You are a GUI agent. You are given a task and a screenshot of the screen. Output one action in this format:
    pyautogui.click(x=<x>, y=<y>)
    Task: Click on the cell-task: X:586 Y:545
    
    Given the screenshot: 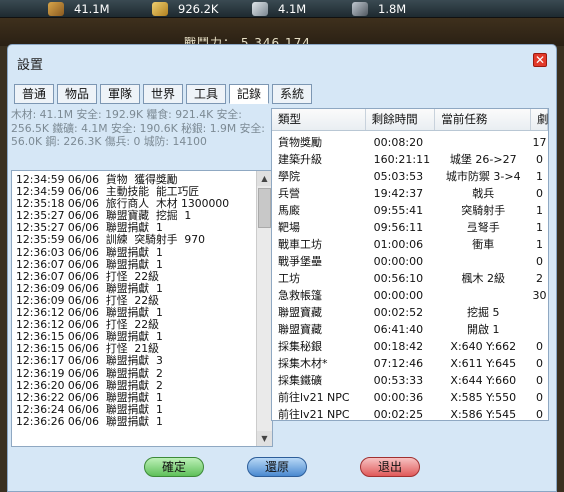 What is the action you would take?
    pyautogui.click(x=483, y=414)
    